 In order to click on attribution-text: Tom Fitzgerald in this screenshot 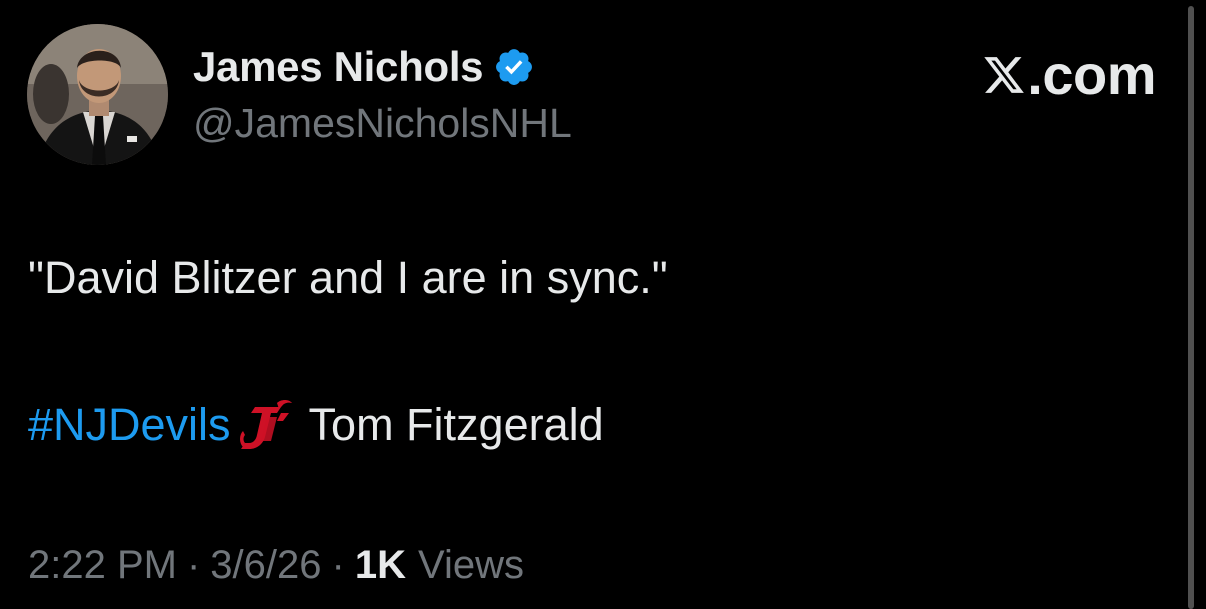, I will do `click(456, 424)`.